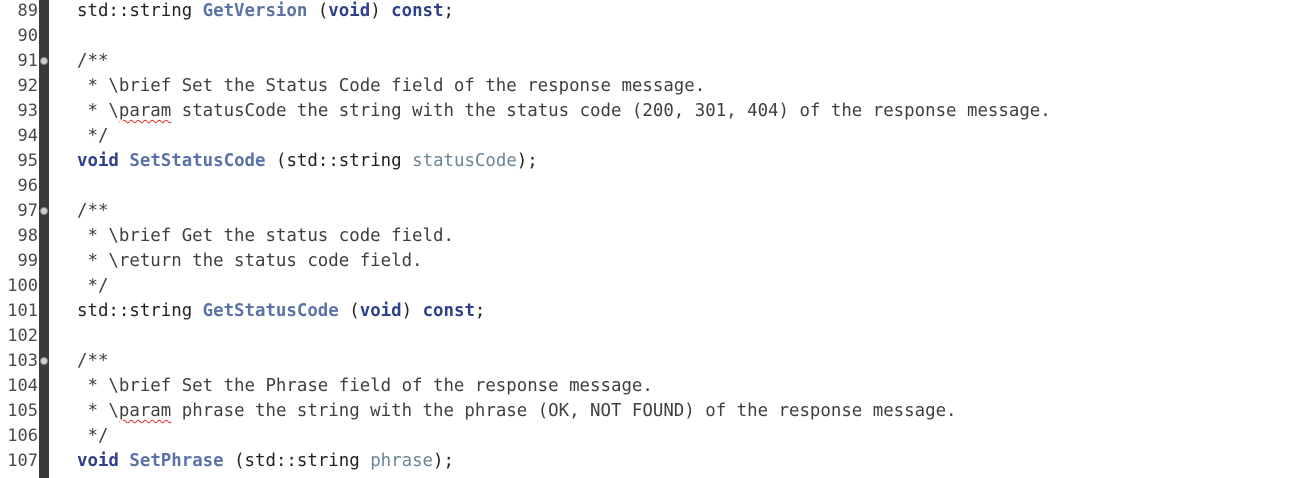 The image size is (1290, 478). Describe the element at coordinates (22, 436) in the screenshot. I see `line-number: 106` at that location.